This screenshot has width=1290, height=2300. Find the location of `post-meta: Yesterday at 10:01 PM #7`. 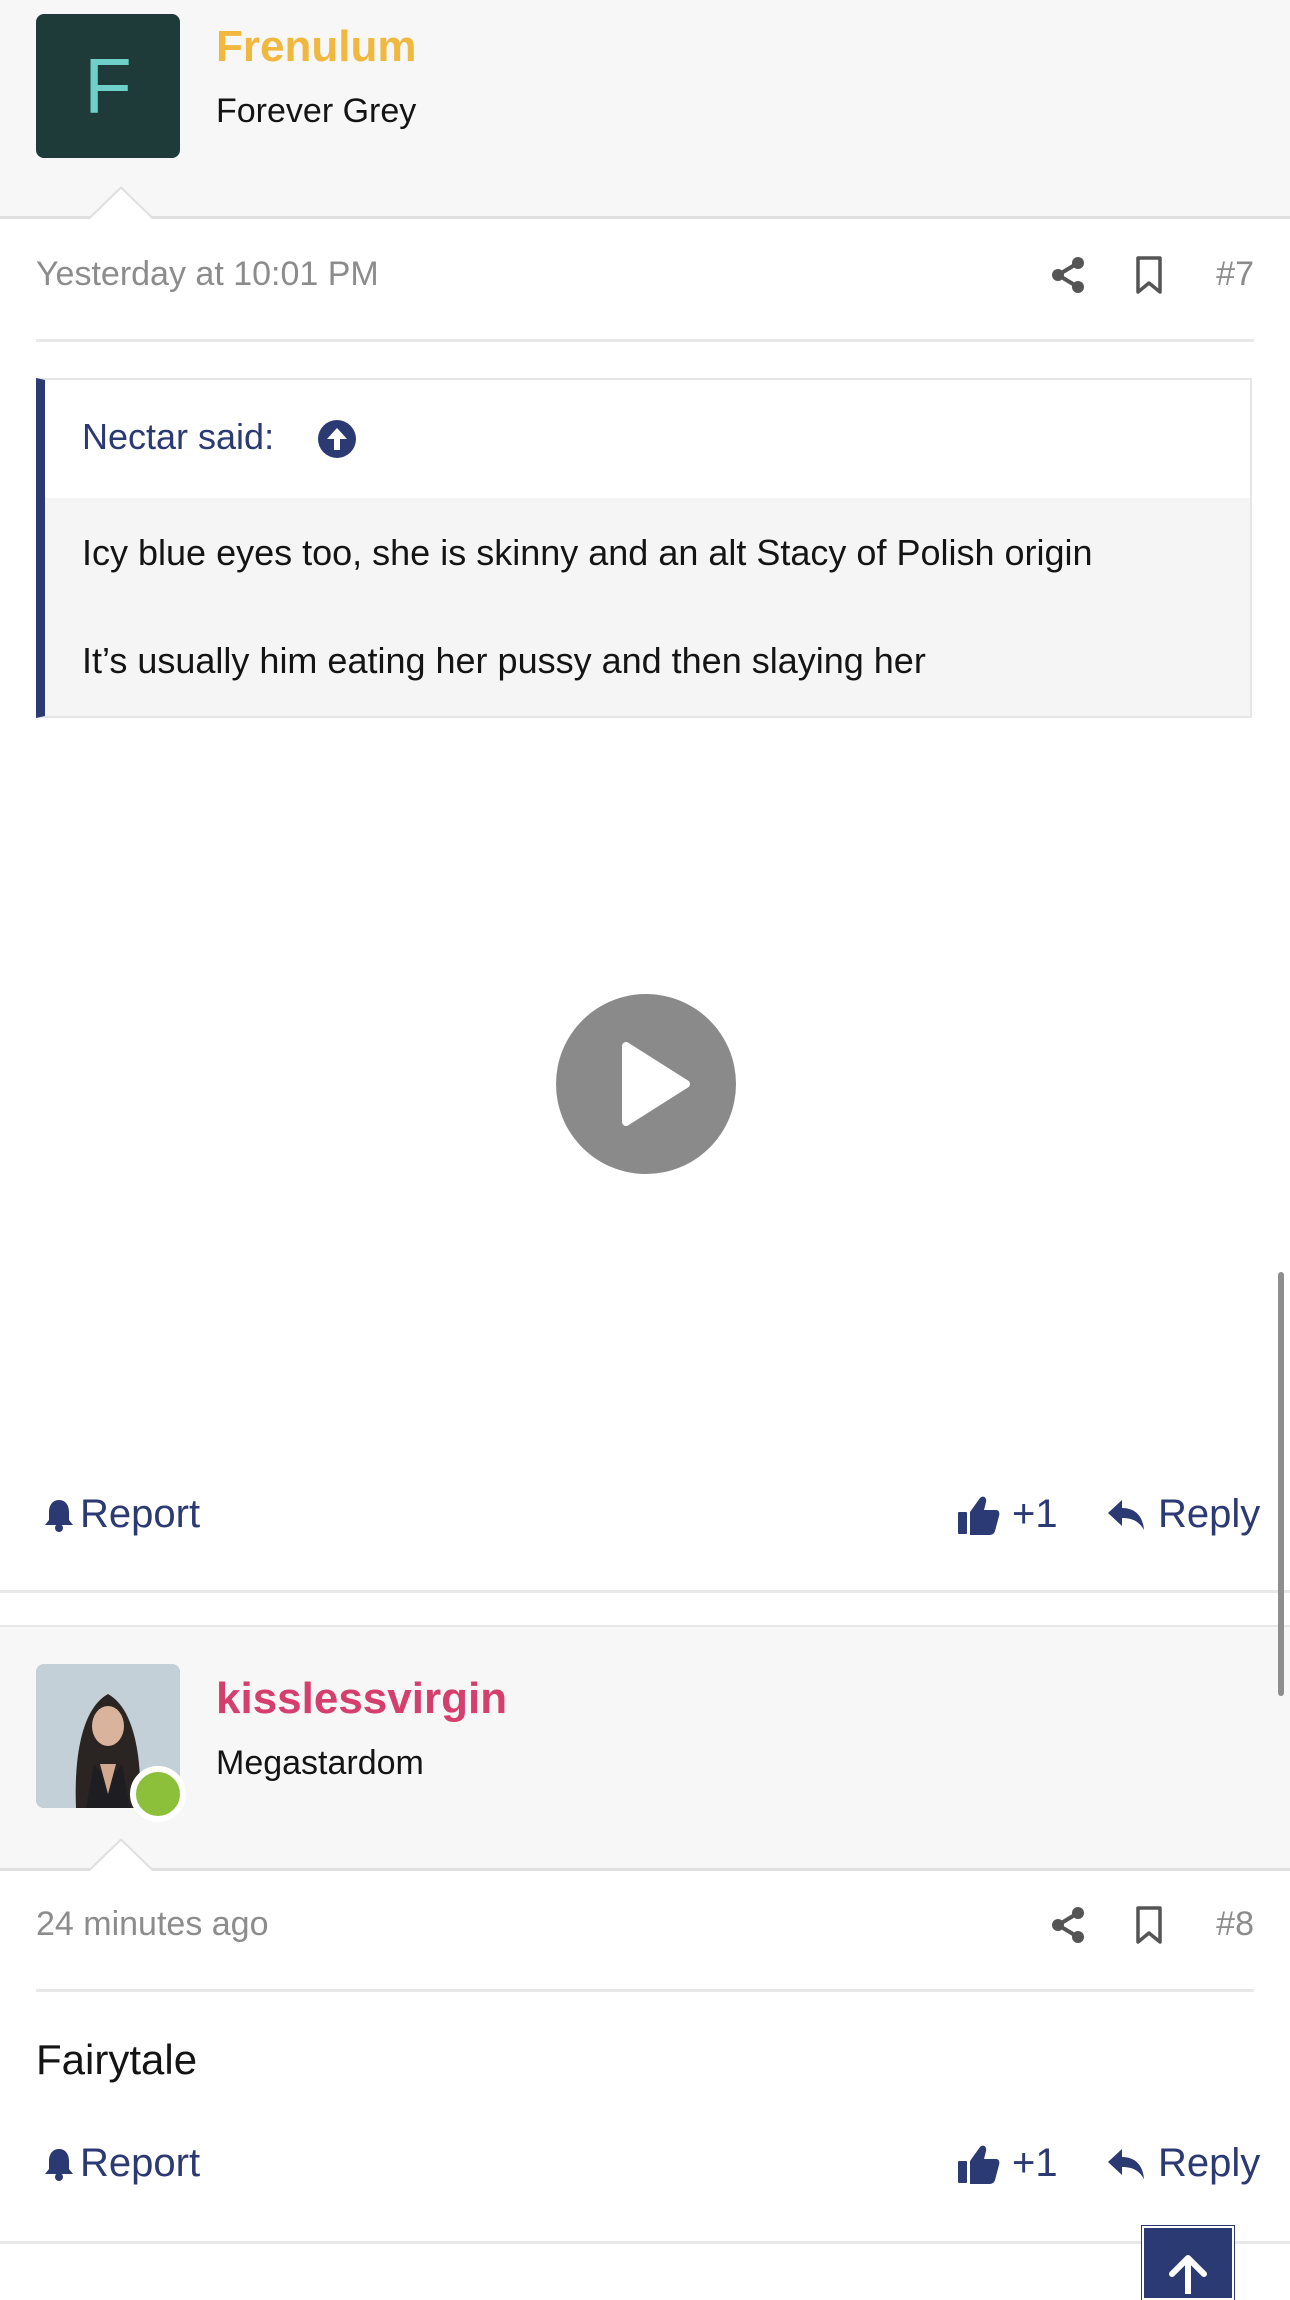

post-meta: Yesterday at 10:01 PM #7 is located at coordinates (645, 280).